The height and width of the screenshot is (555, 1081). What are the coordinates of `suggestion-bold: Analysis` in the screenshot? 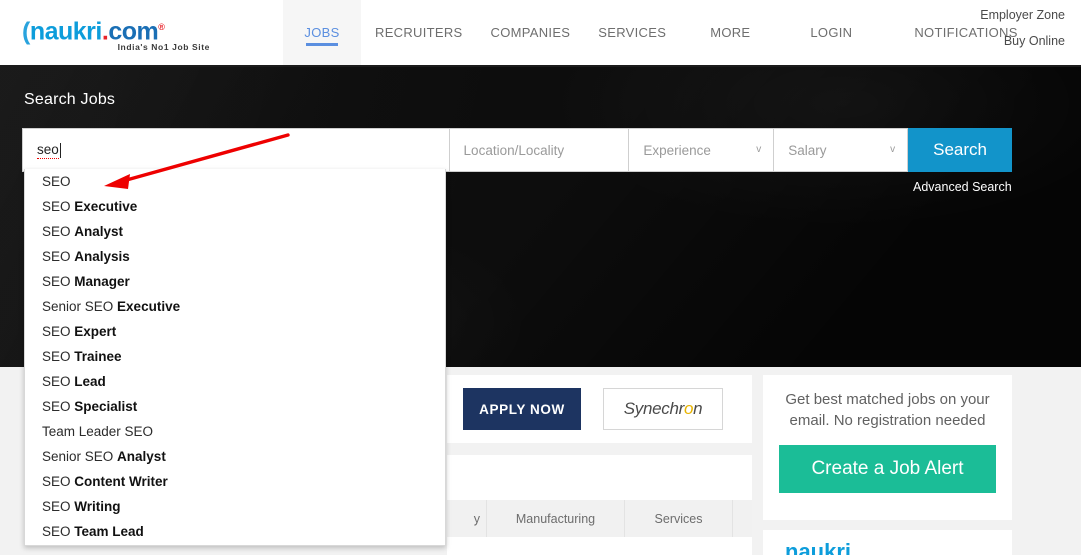 It's located at (102, 256).